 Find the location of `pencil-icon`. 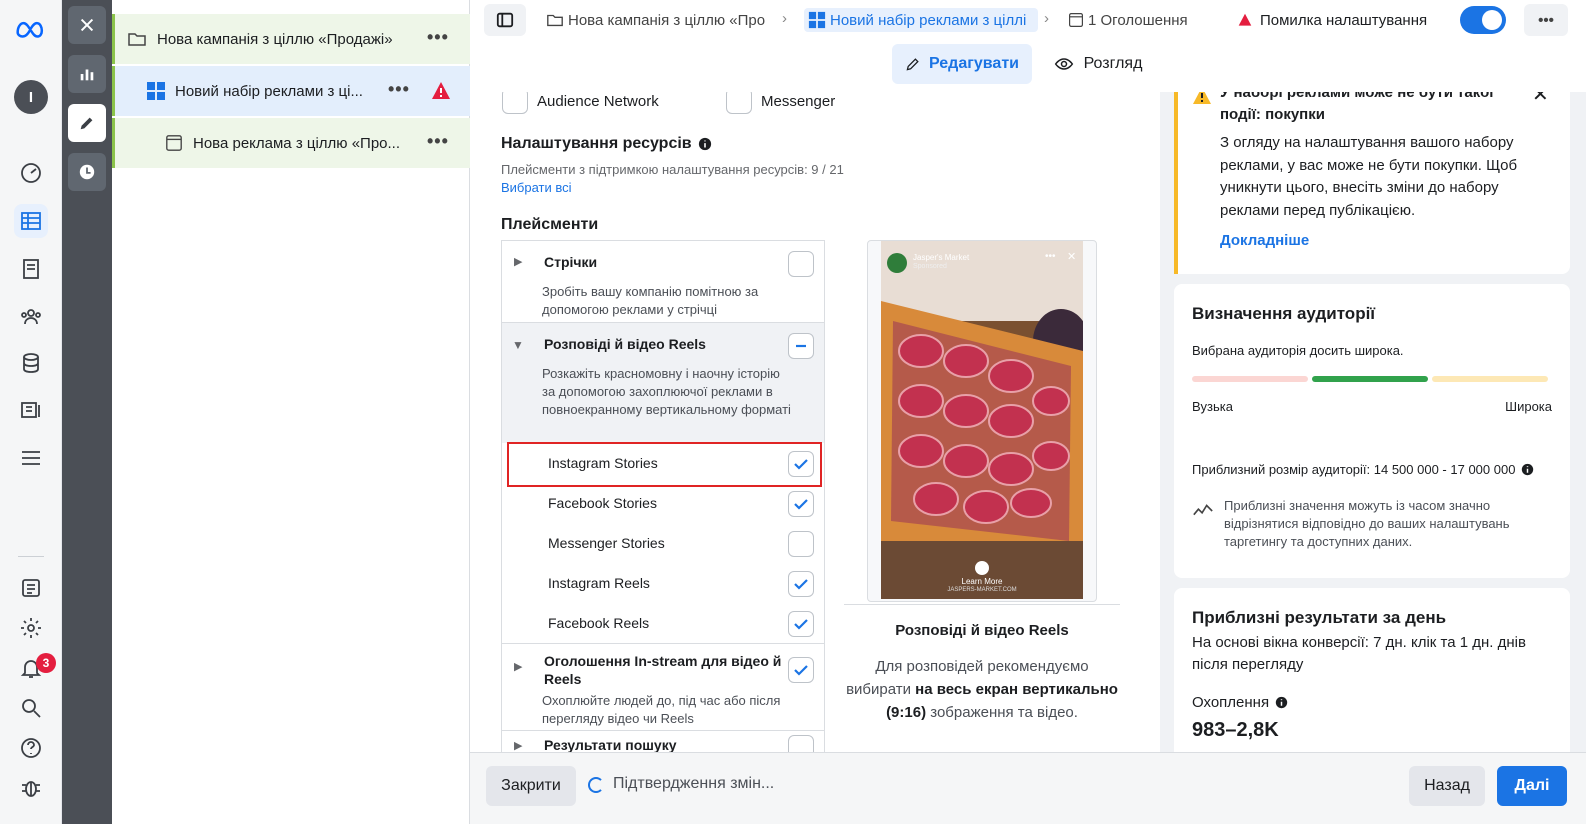

pencil-icon is located at coordinates (912, 64).